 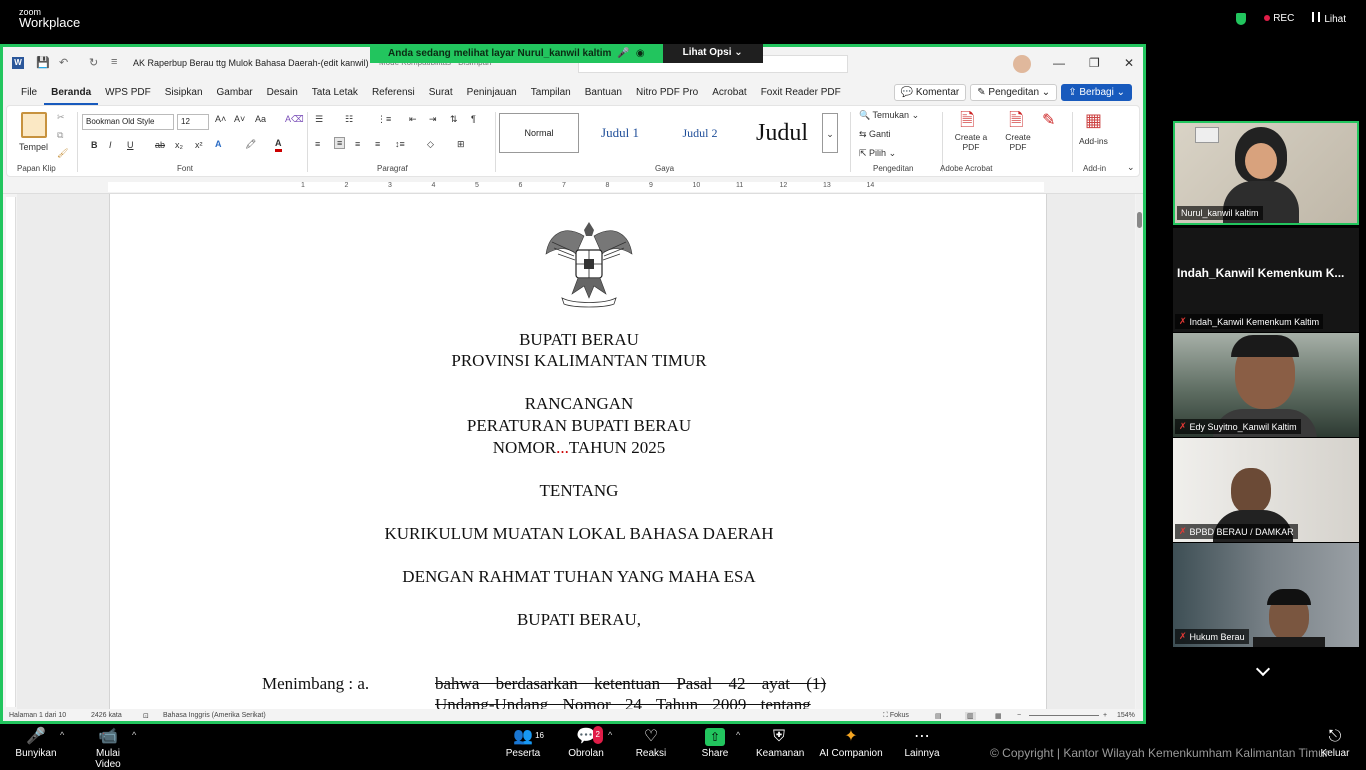 What do you see at coordinates (971, 142) in the screenshot?
I see `create-a-pdf-button: Create a PDF` at bounding box center [971, 142].